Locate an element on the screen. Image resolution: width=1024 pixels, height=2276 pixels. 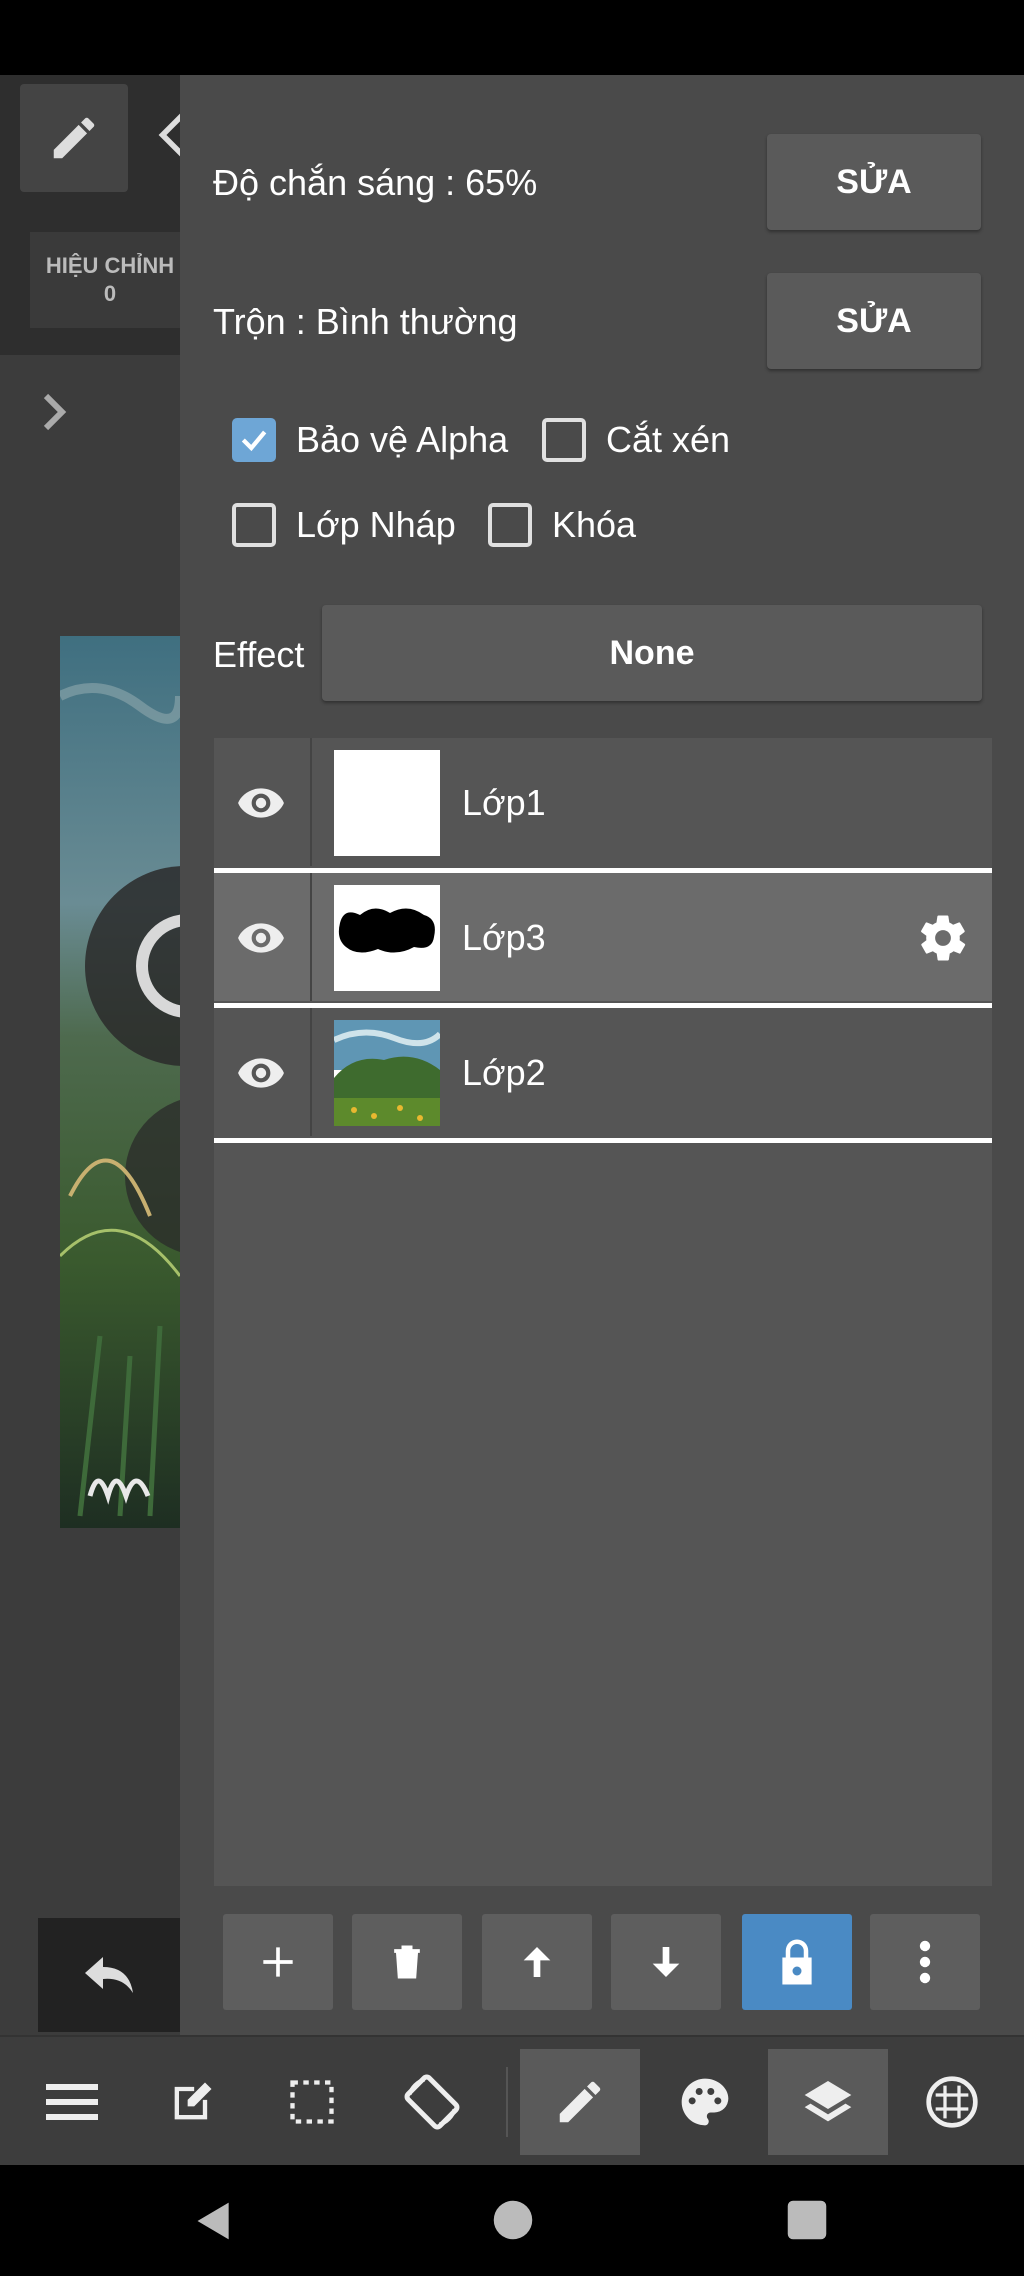
lock-layer-button is located at coordinates (797, 1962).